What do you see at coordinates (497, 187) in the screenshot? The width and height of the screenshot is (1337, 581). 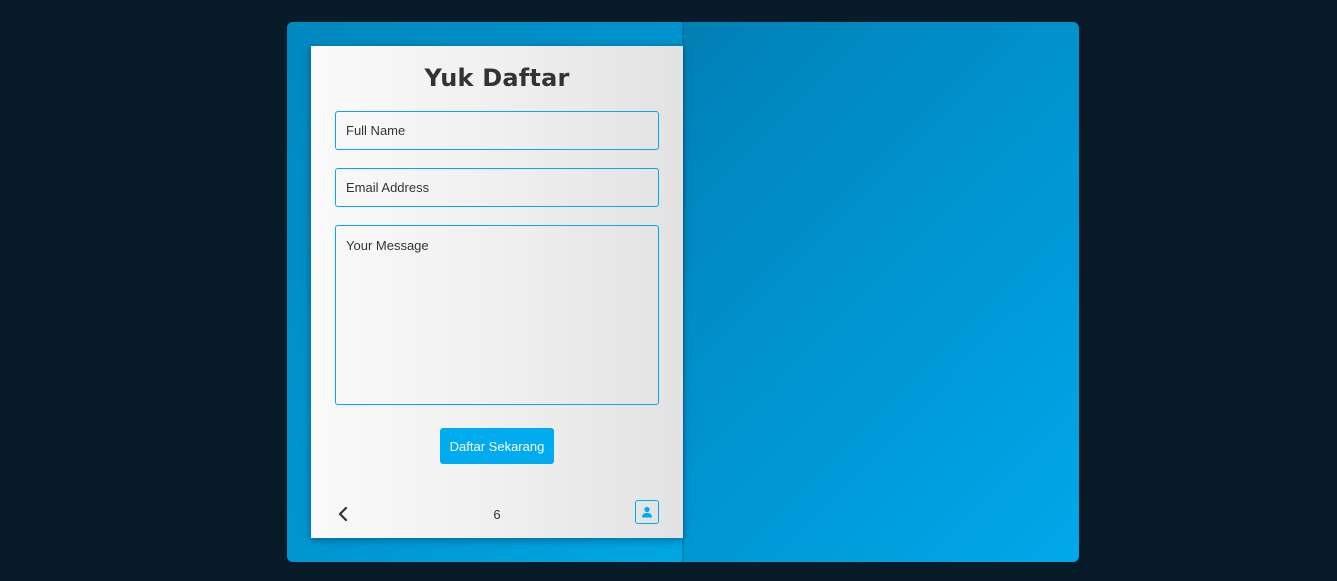 I see `email-address-input` at bounding box center [497, 187].